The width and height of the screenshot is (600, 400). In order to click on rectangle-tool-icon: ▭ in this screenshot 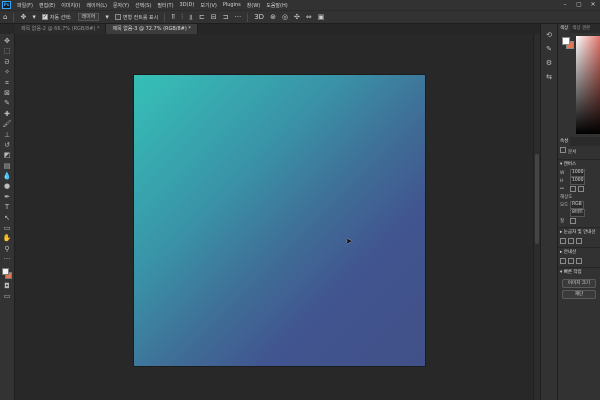, I will do `click(7, 228)`.